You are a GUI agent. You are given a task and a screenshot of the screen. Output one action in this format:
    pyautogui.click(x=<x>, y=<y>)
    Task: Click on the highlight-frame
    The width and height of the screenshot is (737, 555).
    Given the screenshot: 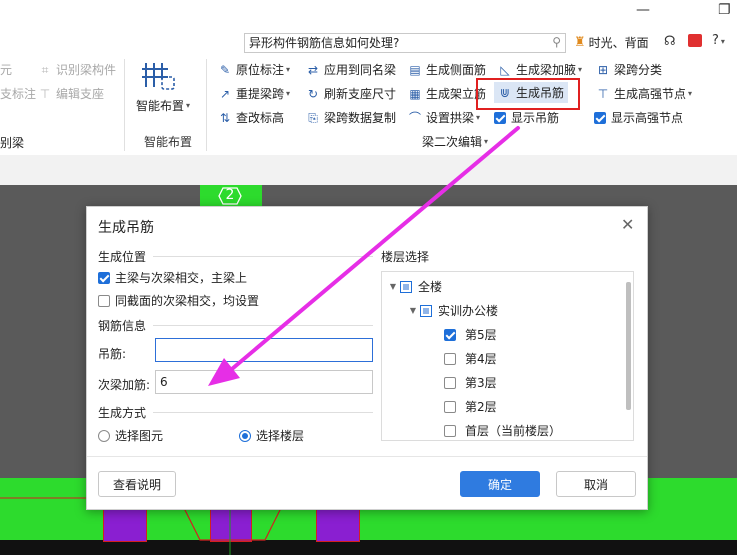 What is the action you would take?
    pyautogui.click(x=528, y=94)
    